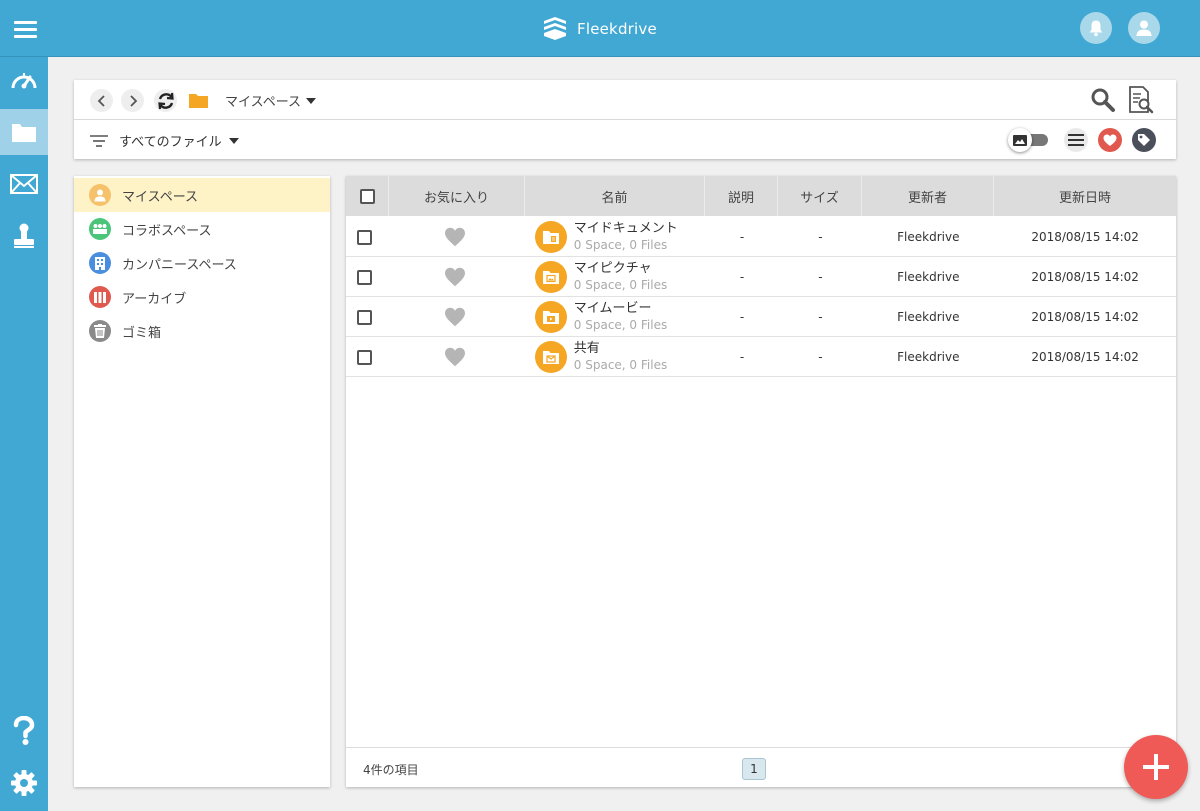 The height and width of the screenshot is (811, 1200). I want to click on image-icon, so click(1020, 140).